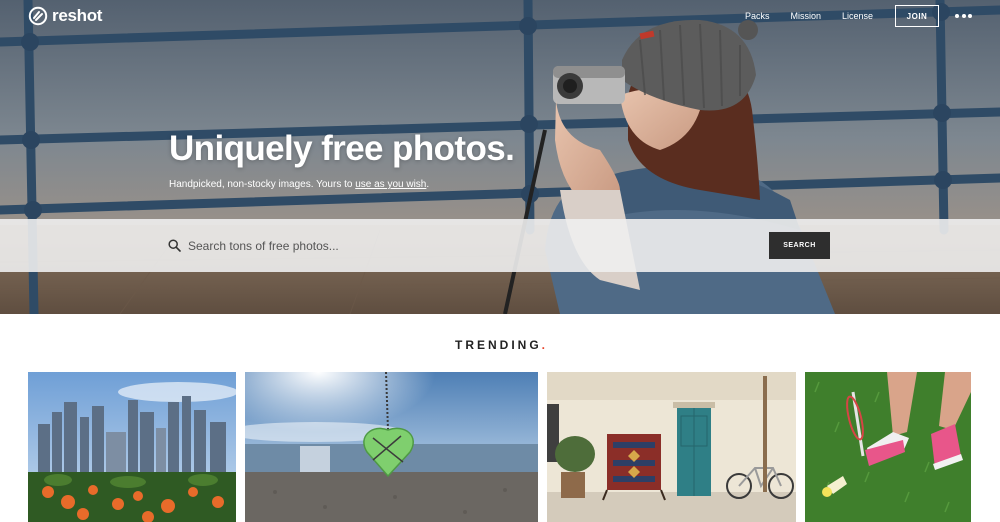  I want to click on trending-photo-doorway-bicycle, so click(671, 447).